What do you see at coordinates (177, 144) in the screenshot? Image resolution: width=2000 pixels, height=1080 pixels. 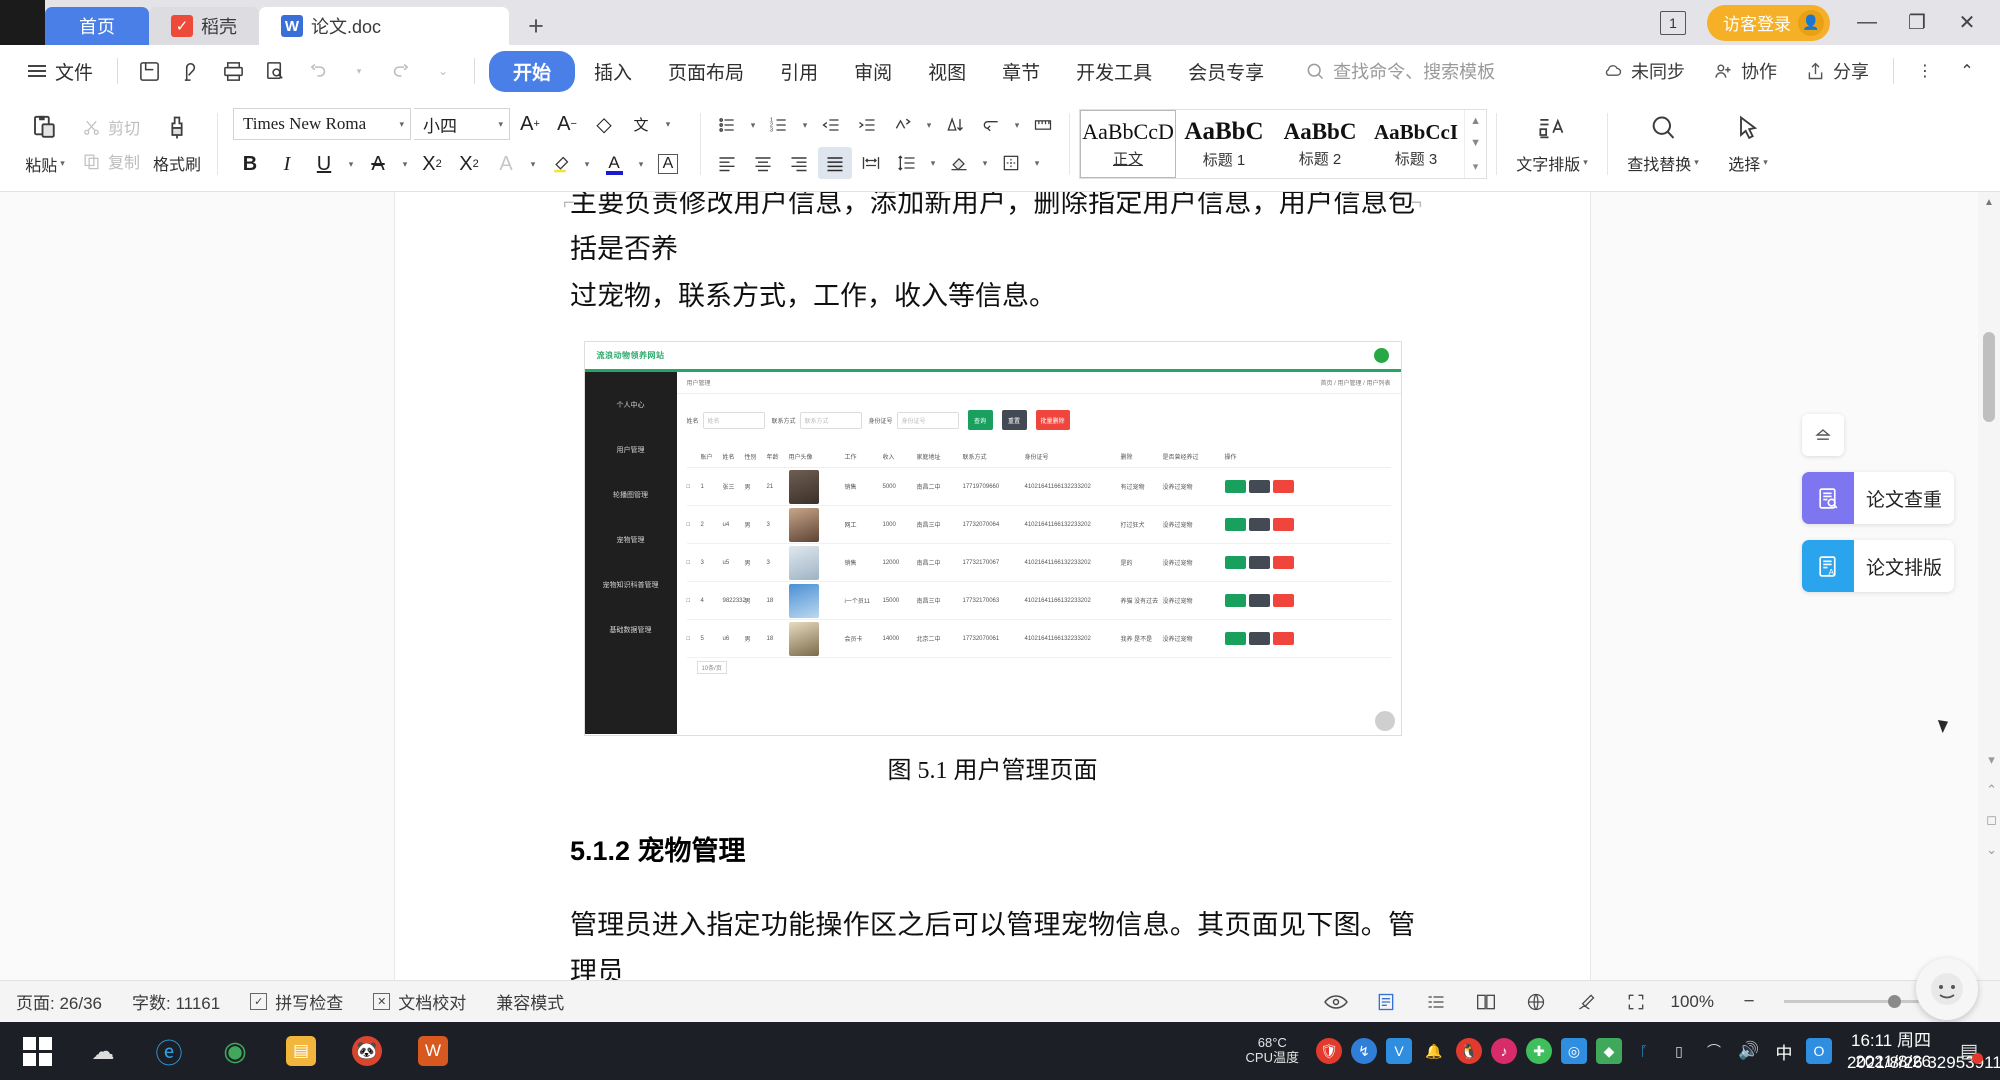 I see `format-painter-button: 格式刷` at bounding box center [177, 144].